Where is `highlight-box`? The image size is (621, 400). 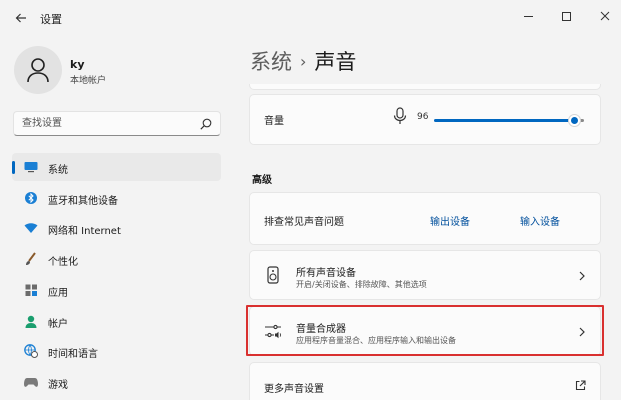 highlight-box is located at coordinates (425, 330).